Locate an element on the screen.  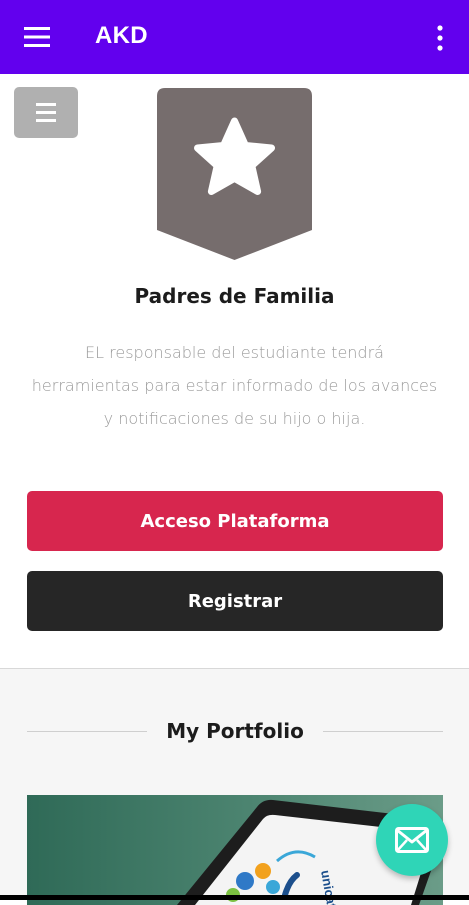
portfolio-heading-row: My Portfolio is located at coordinates (235, 731).